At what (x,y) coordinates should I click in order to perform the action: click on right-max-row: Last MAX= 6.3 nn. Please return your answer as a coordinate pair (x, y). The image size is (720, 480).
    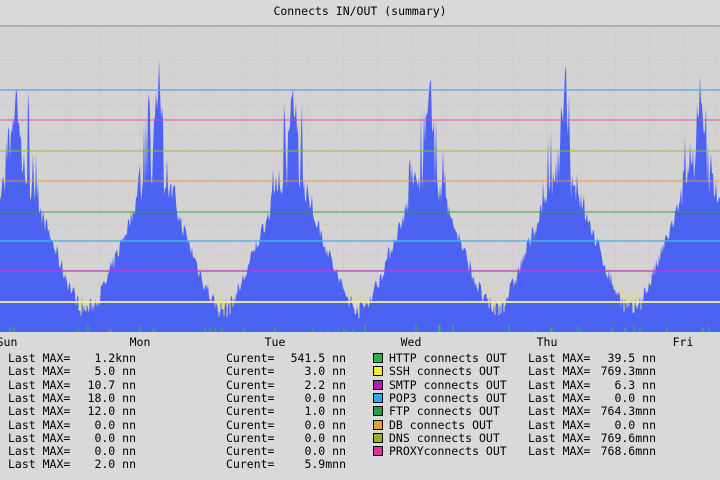
    Looking at the image, I should click on (594, 384).